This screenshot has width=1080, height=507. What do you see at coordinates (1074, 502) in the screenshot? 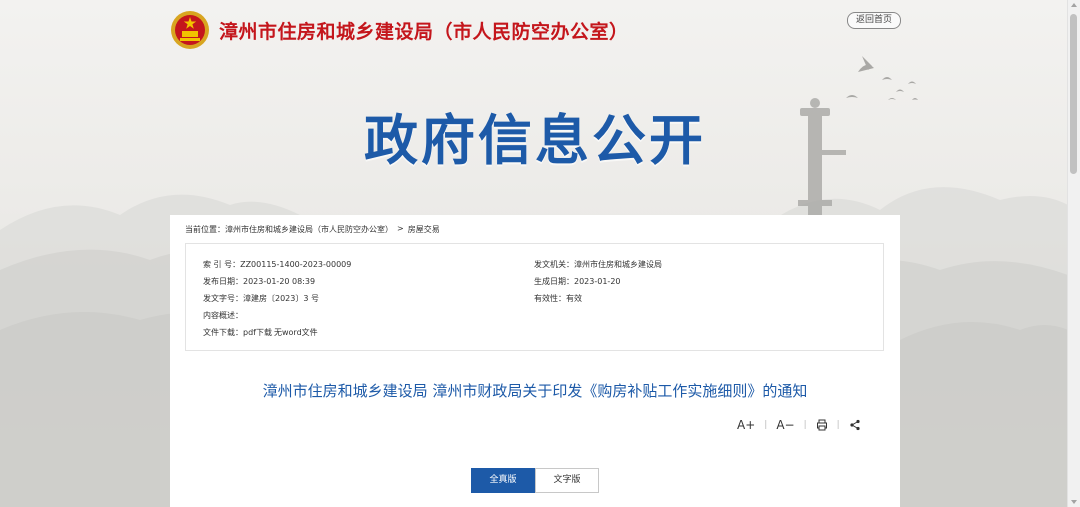
I see `scroll-down-icon` at bounding box center [1074, 502].